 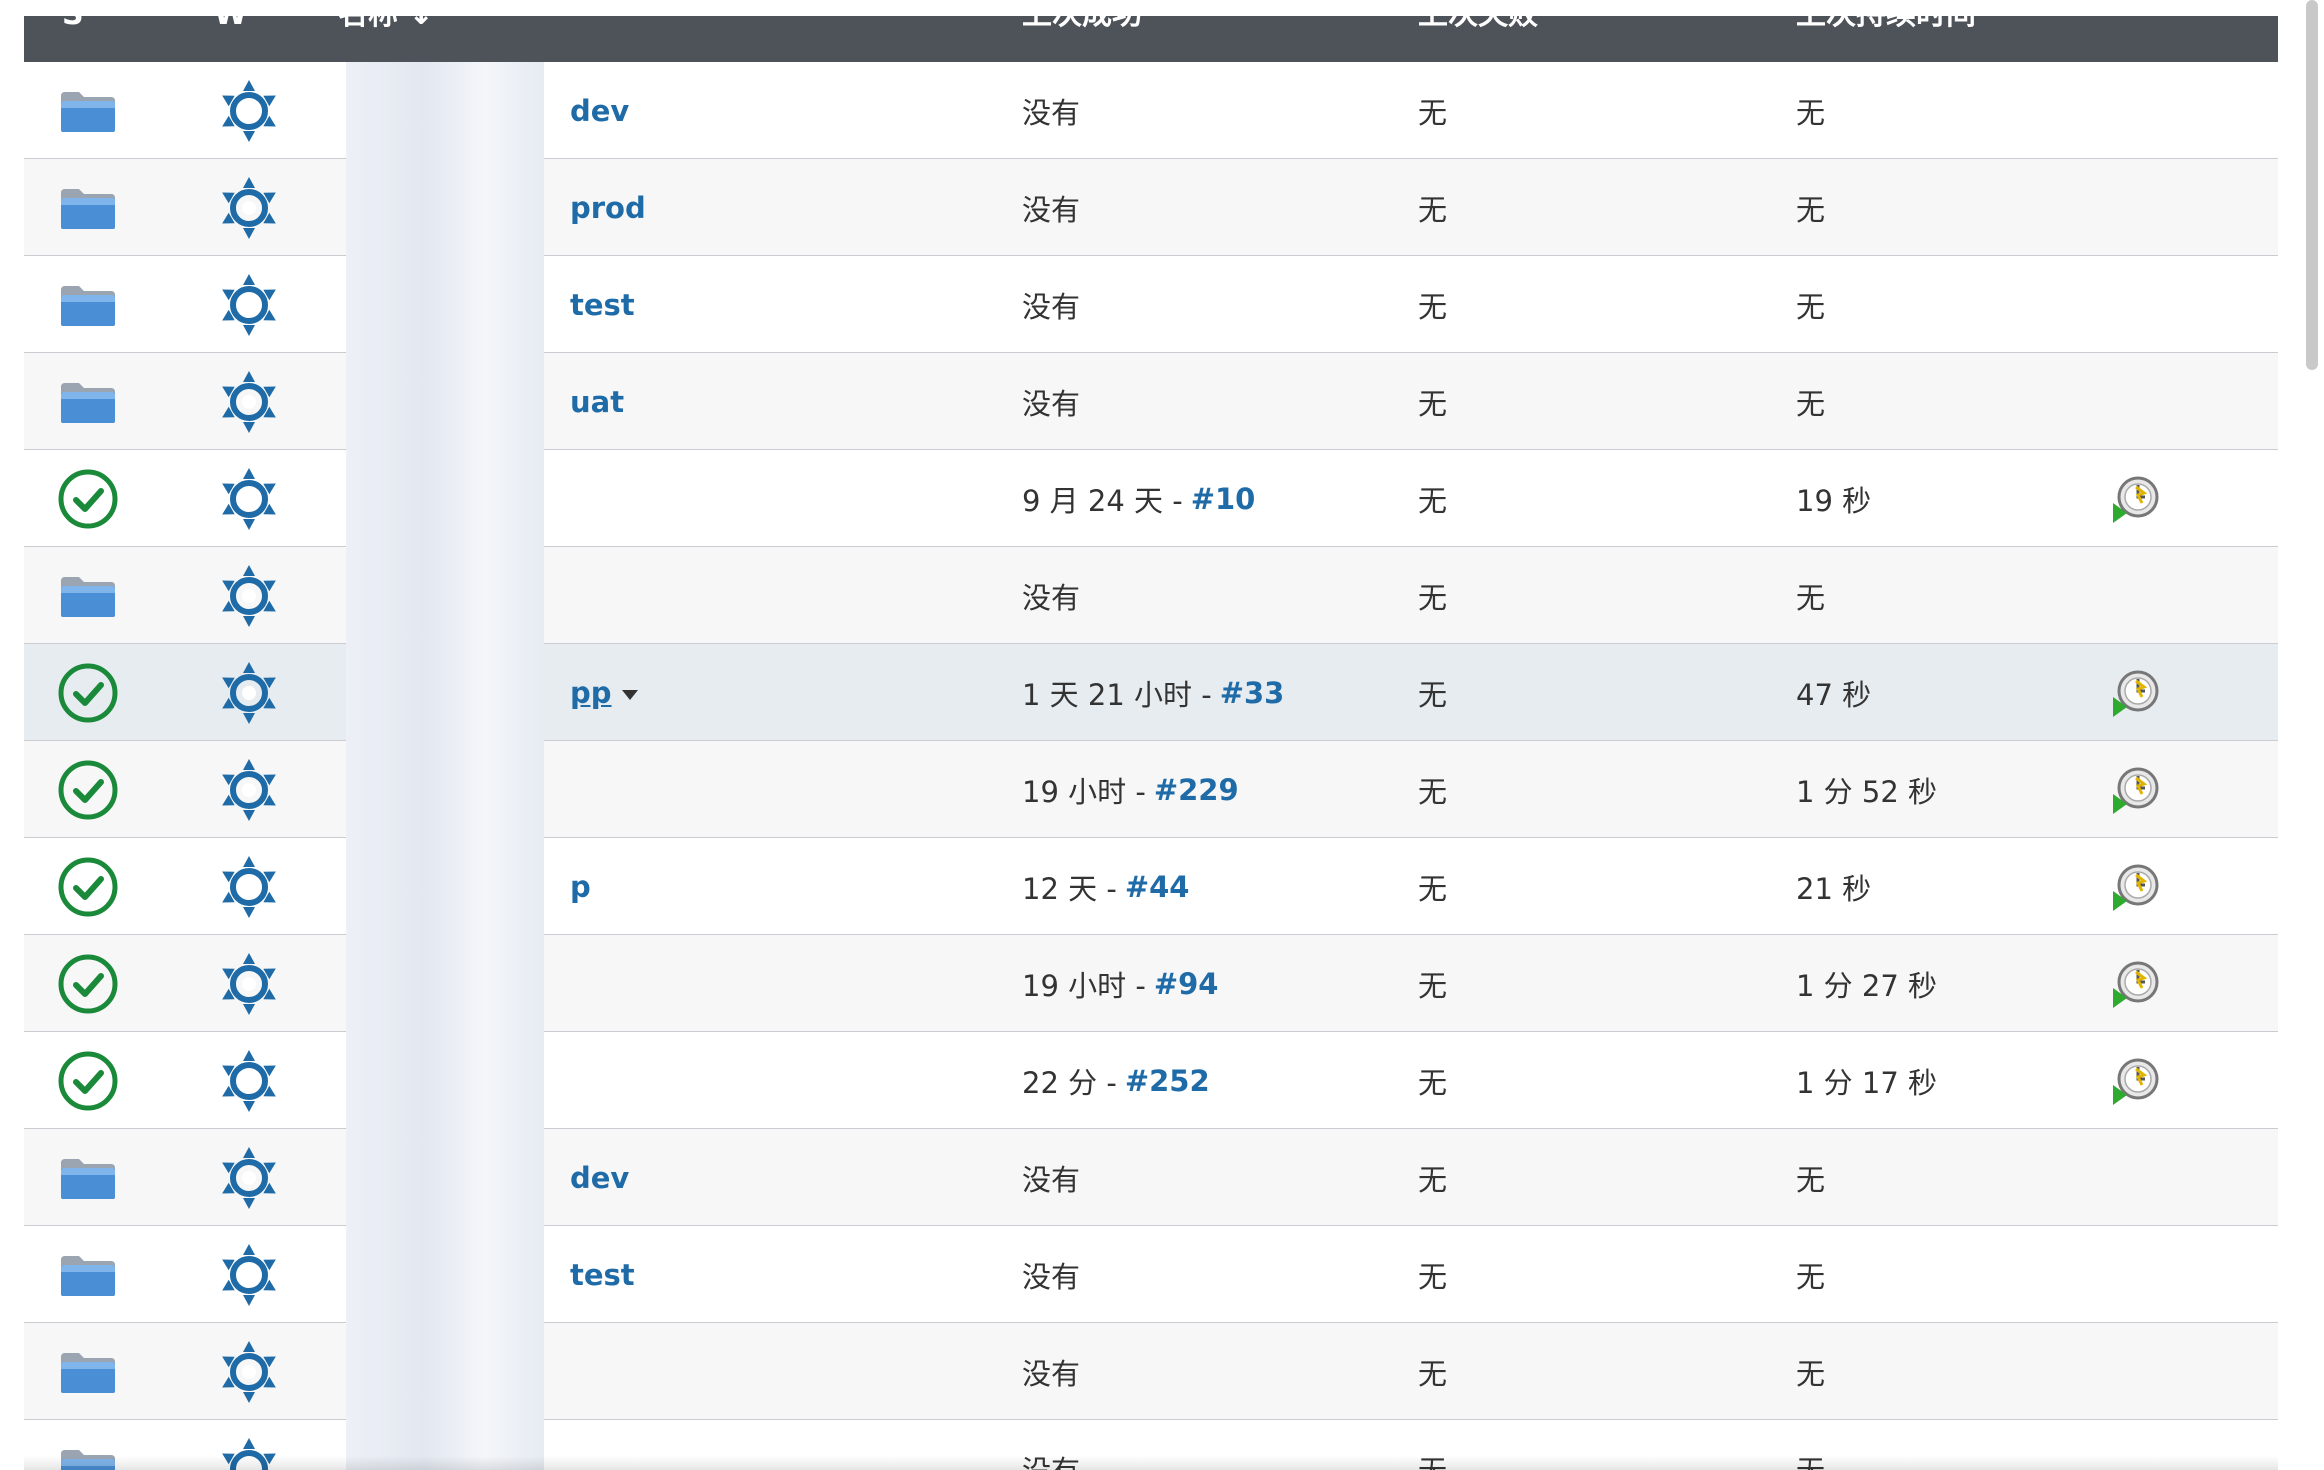 What do you see at coordinates (591, 693) in the screenshot?
I see `job-name-link-suffix: pp` at bounding box center [591, 693].